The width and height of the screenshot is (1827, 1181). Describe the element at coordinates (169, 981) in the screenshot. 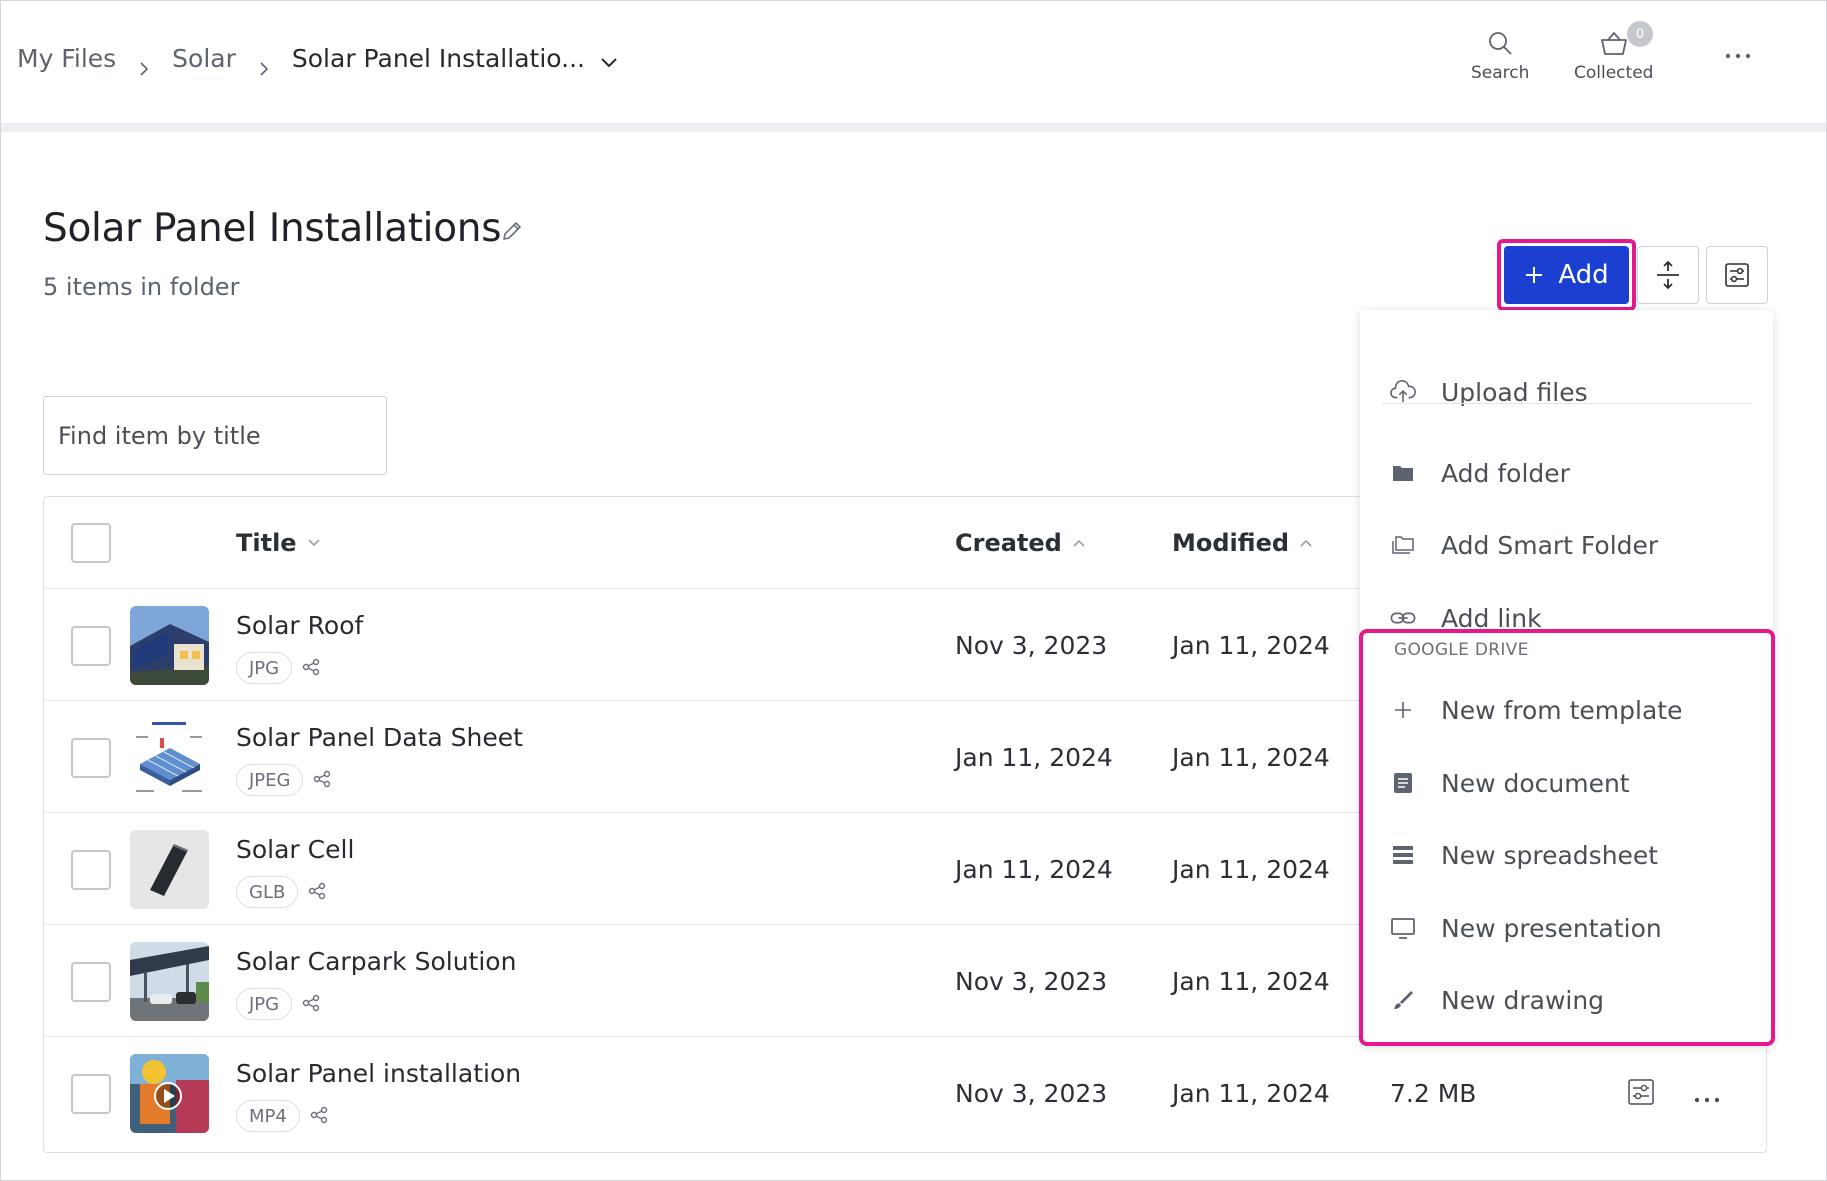

I see `thumbnail-solar-carpark` at that location.